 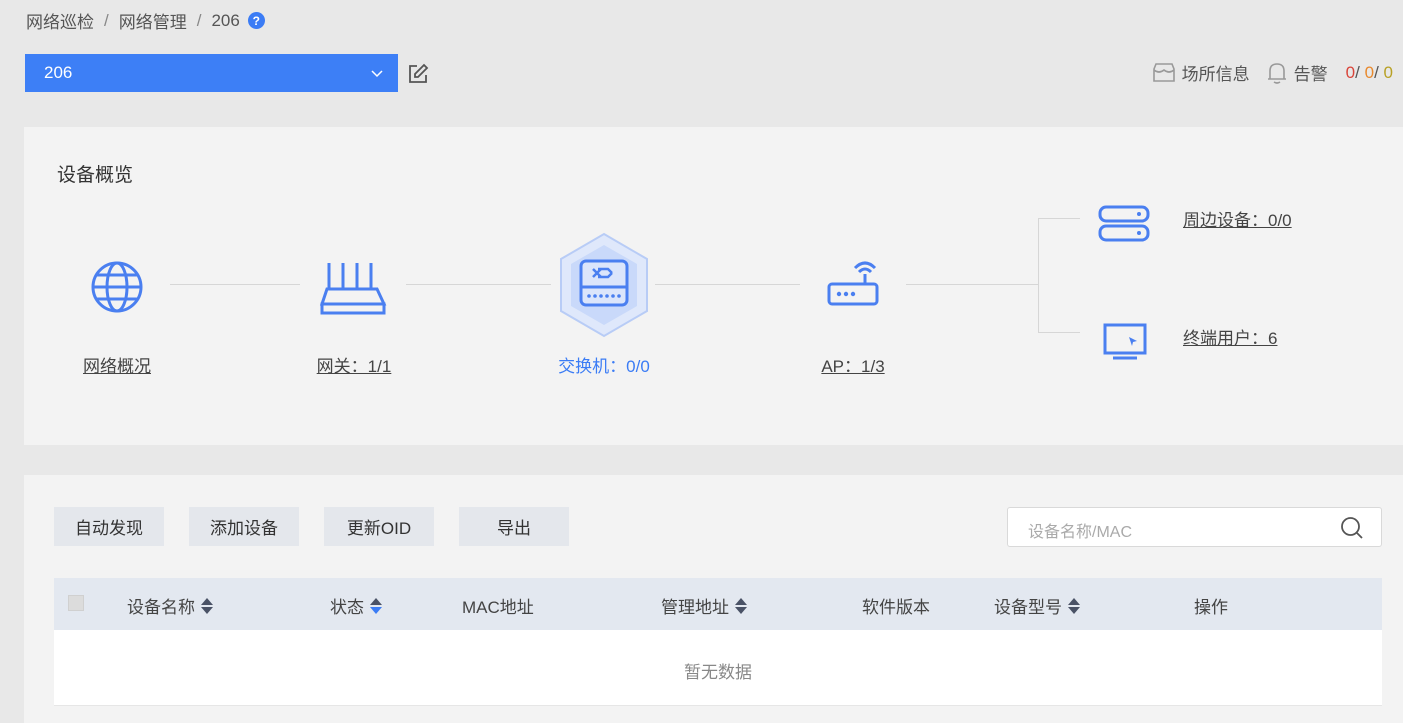 I want to click on access-point-icon, so click(x=853, y=283).